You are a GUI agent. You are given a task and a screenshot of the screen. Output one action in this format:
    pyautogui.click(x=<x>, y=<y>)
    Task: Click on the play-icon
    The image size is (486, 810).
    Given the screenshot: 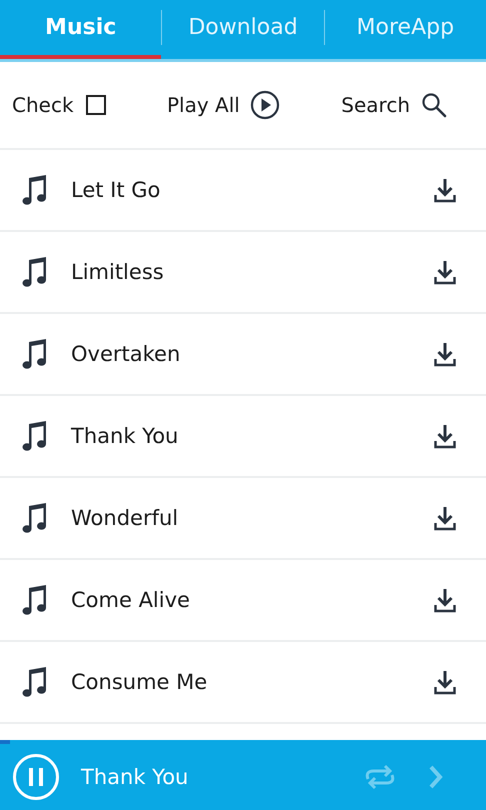 What is the action you would take?
    pyautogui.click(x=265, y=105)
    